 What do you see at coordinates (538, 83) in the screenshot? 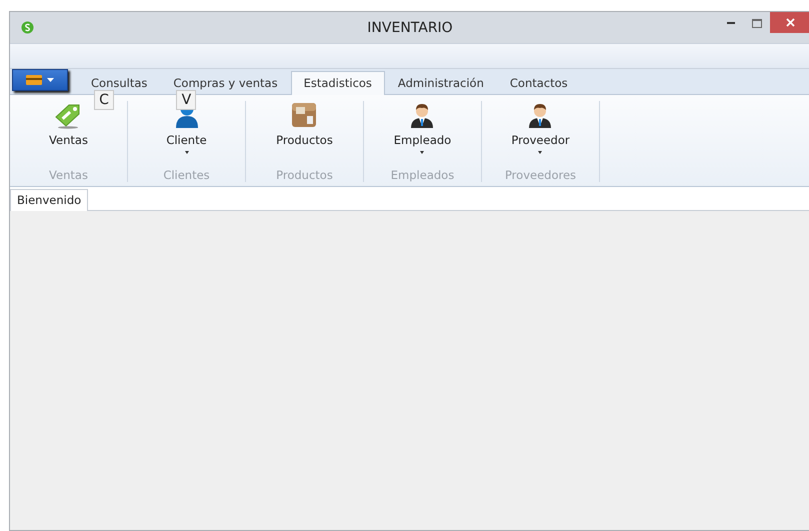
I see `ribbon-tab: Contactos` at bounding box center [538, 83].